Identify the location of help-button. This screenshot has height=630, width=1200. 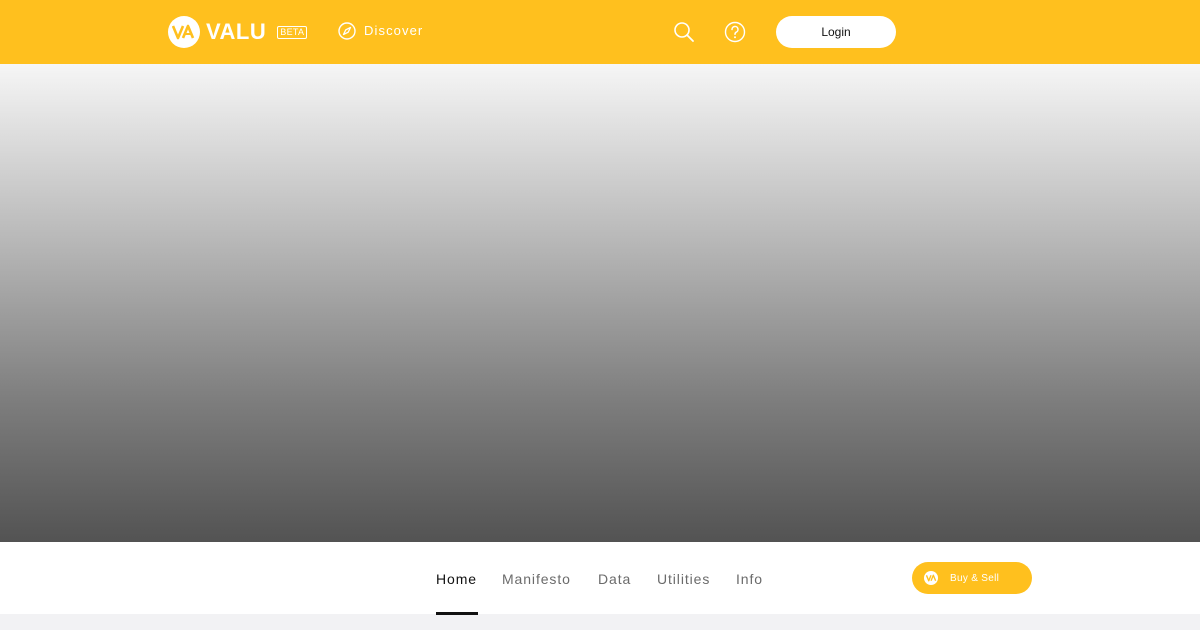
(735, 32).